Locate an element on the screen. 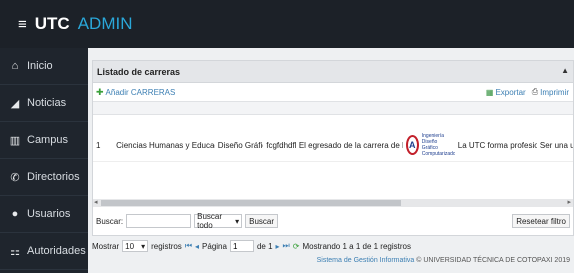 Image resolution: width=574 pixels, height=273 pixels. scrollbar-thumb is located at coordinates (251, 203).